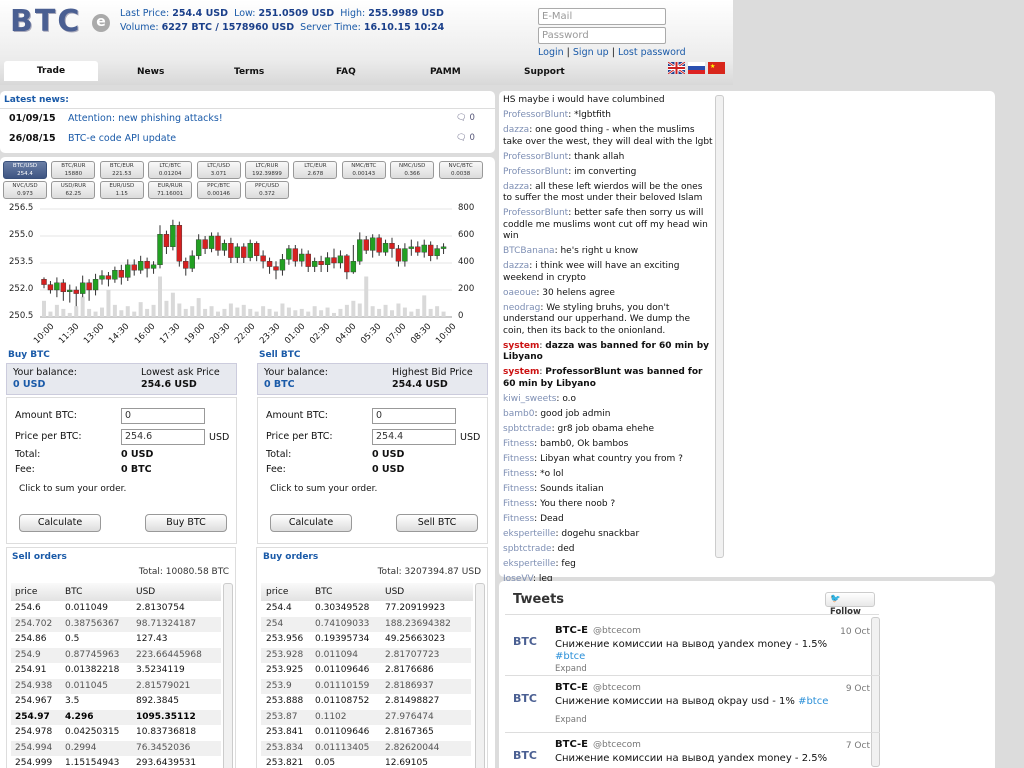 The width and height of the screenshot is (1024, 768). Describe the element at coordinates (153, 310) in the screenshot. I see `volume-bar` at that location.